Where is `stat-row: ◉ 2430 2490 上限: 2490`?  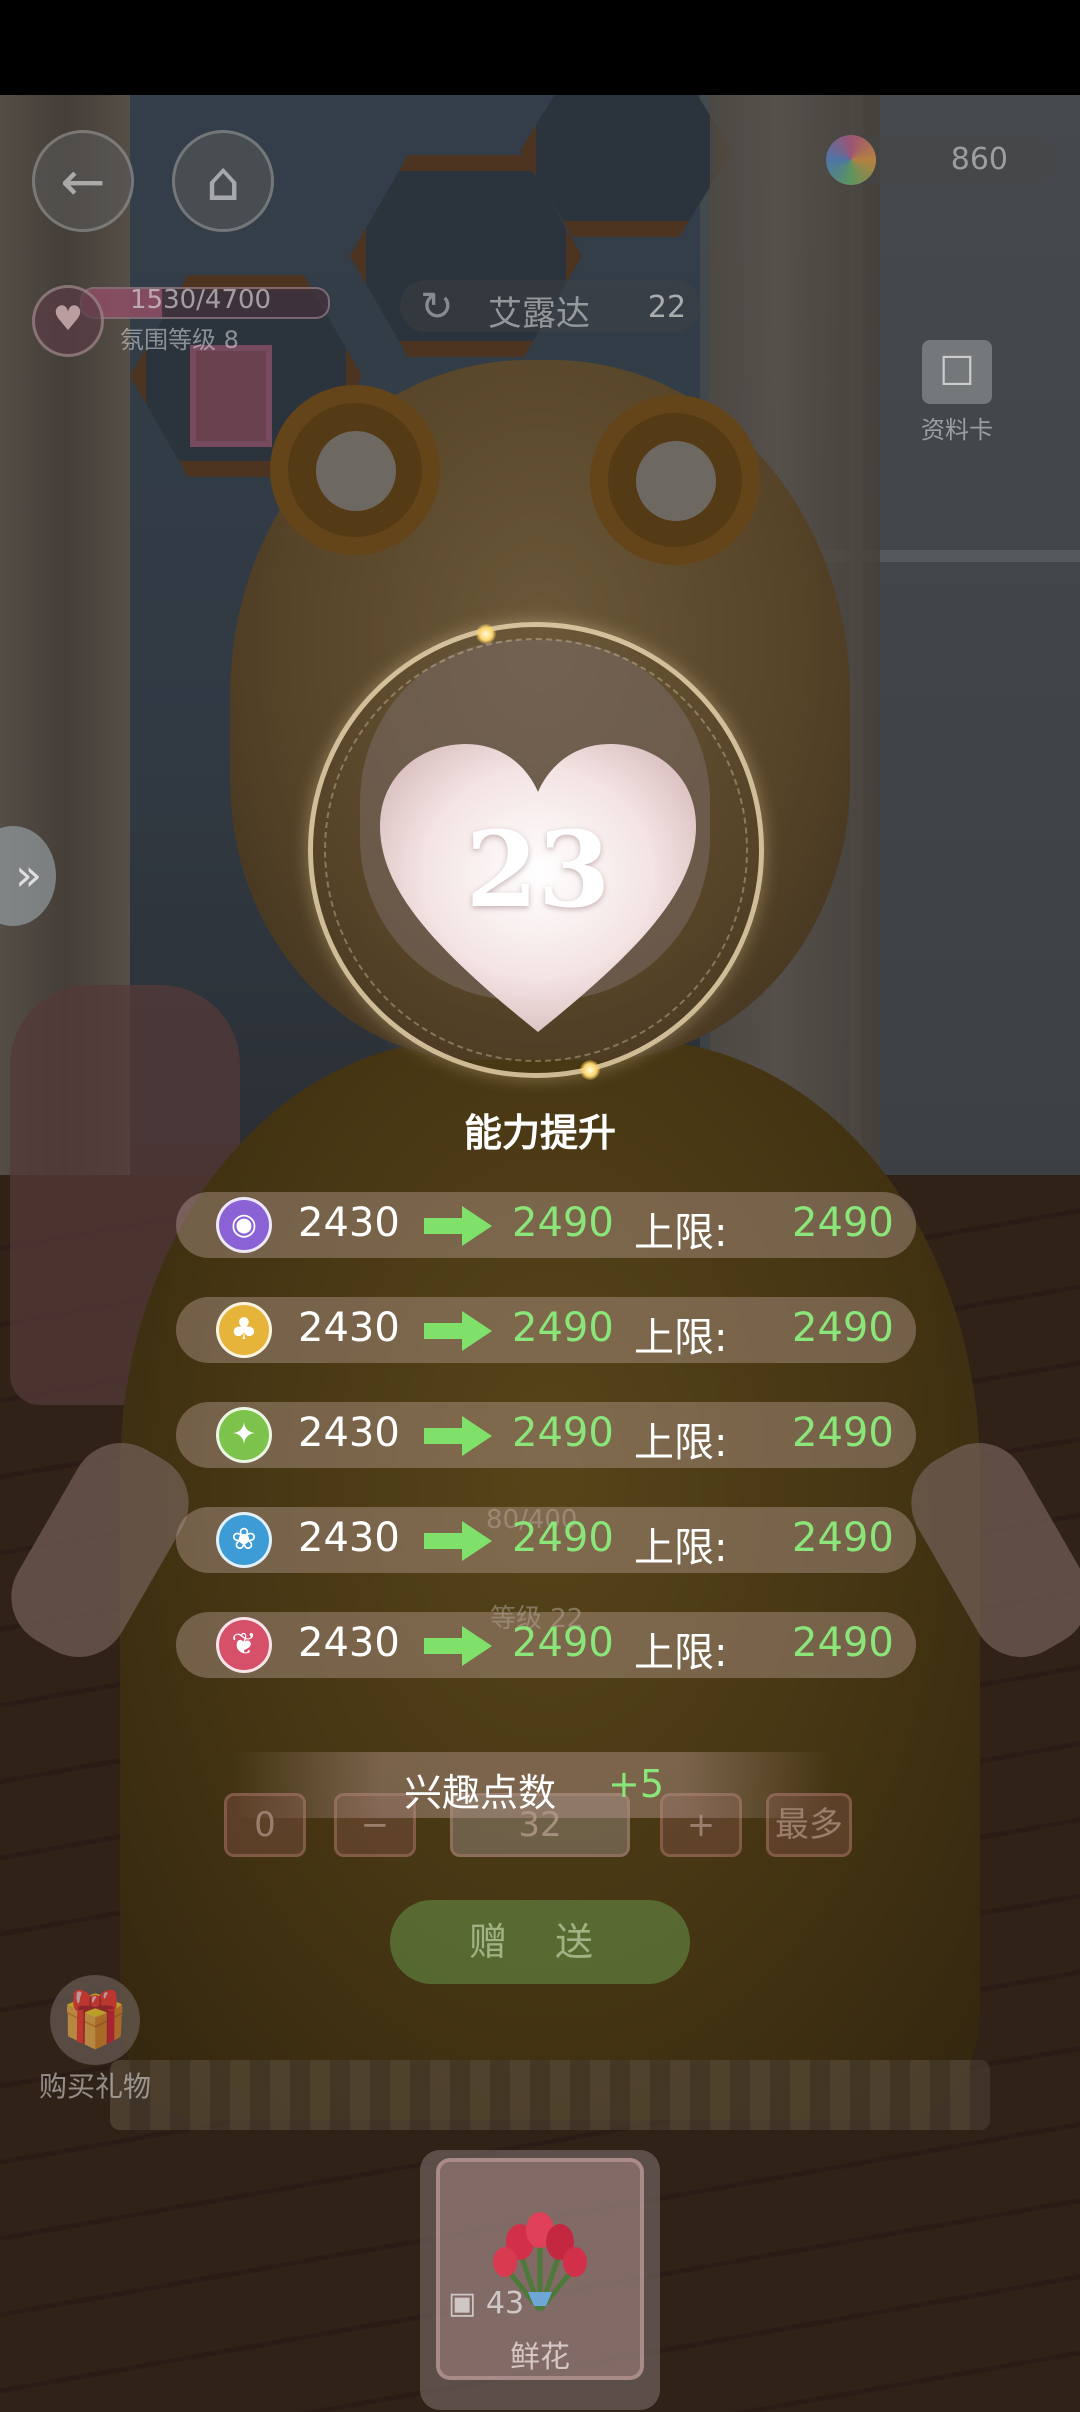 stat-row: ◉ 2430 2490 上限: 2490 is located at coordinates (546, 1225).